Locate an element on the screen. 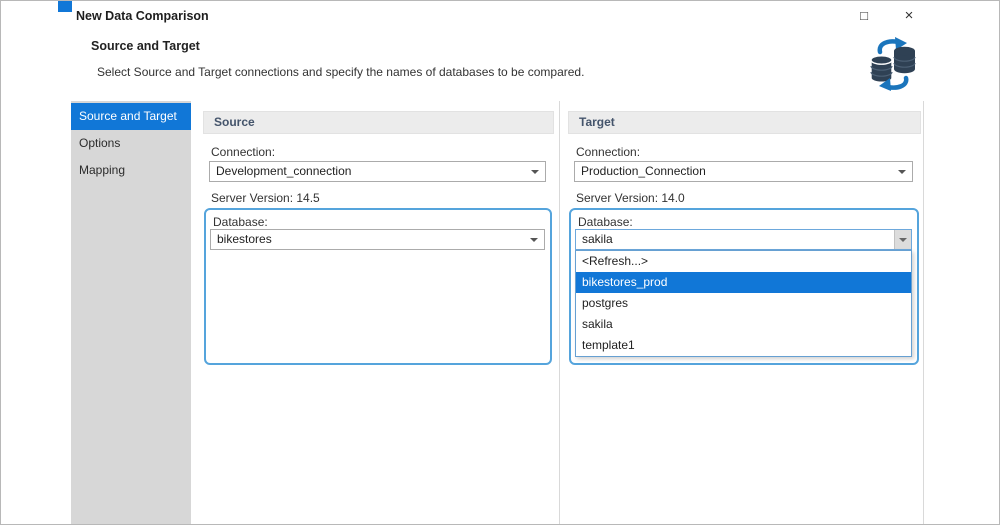 This screenshot has width=1000, height=525. source-database-value: bikestores is located at coordinates (244, 239).